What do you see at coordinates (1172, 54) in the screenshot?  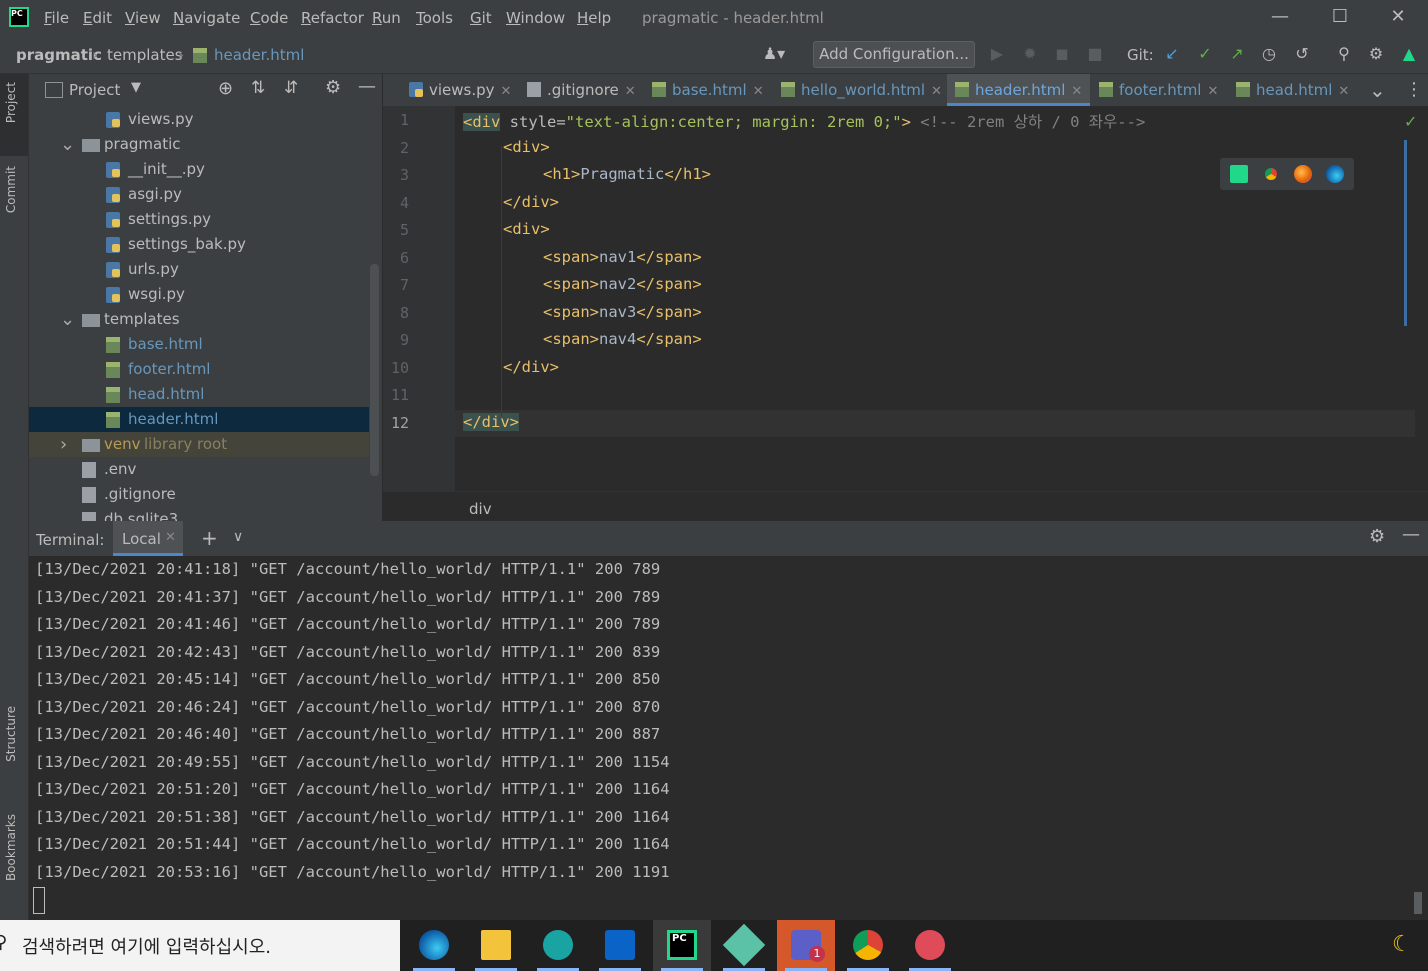 I see `git-update-icon: ↙` at bounding box center [1172, 54].